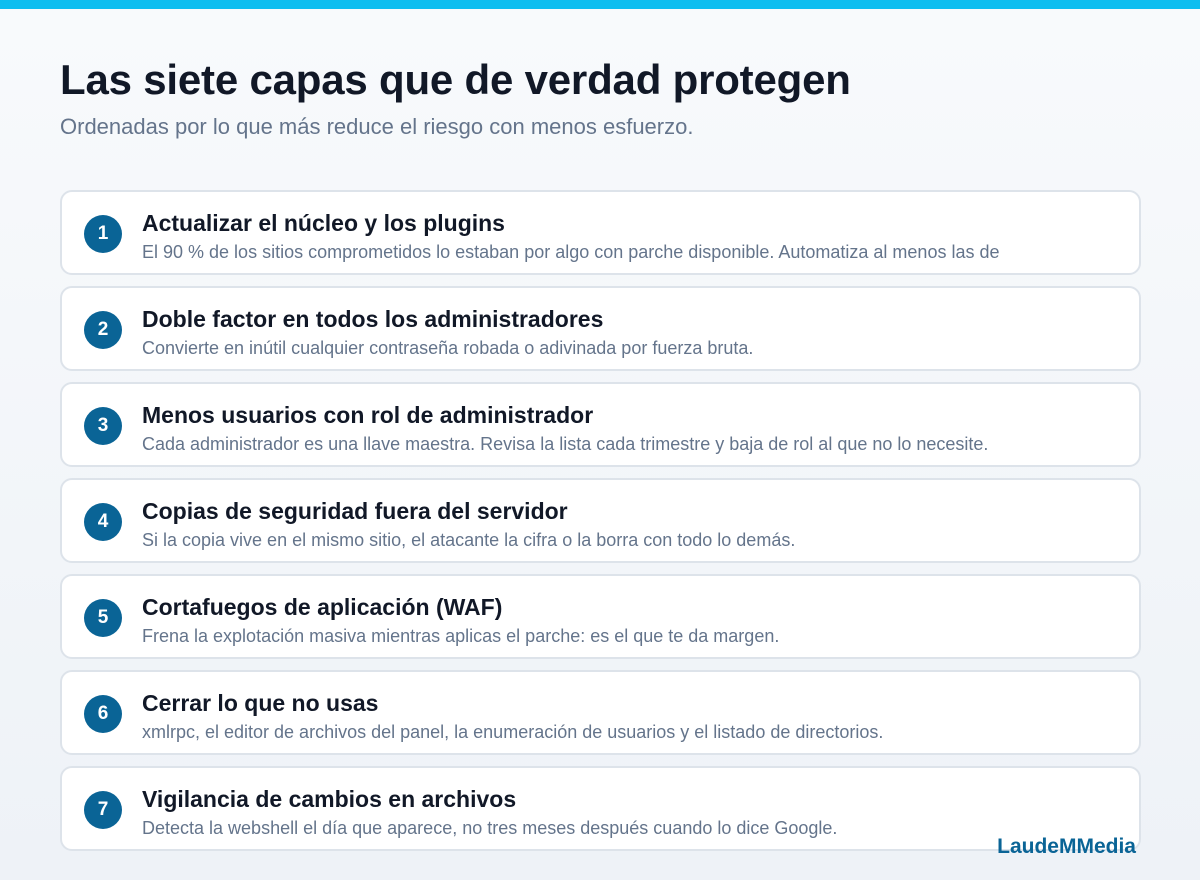 Image resolution: width=1200 pixels, height=880 pixels. I want to click on layer-title: Menos usuarios con rol de administrador, so click(368, 415).